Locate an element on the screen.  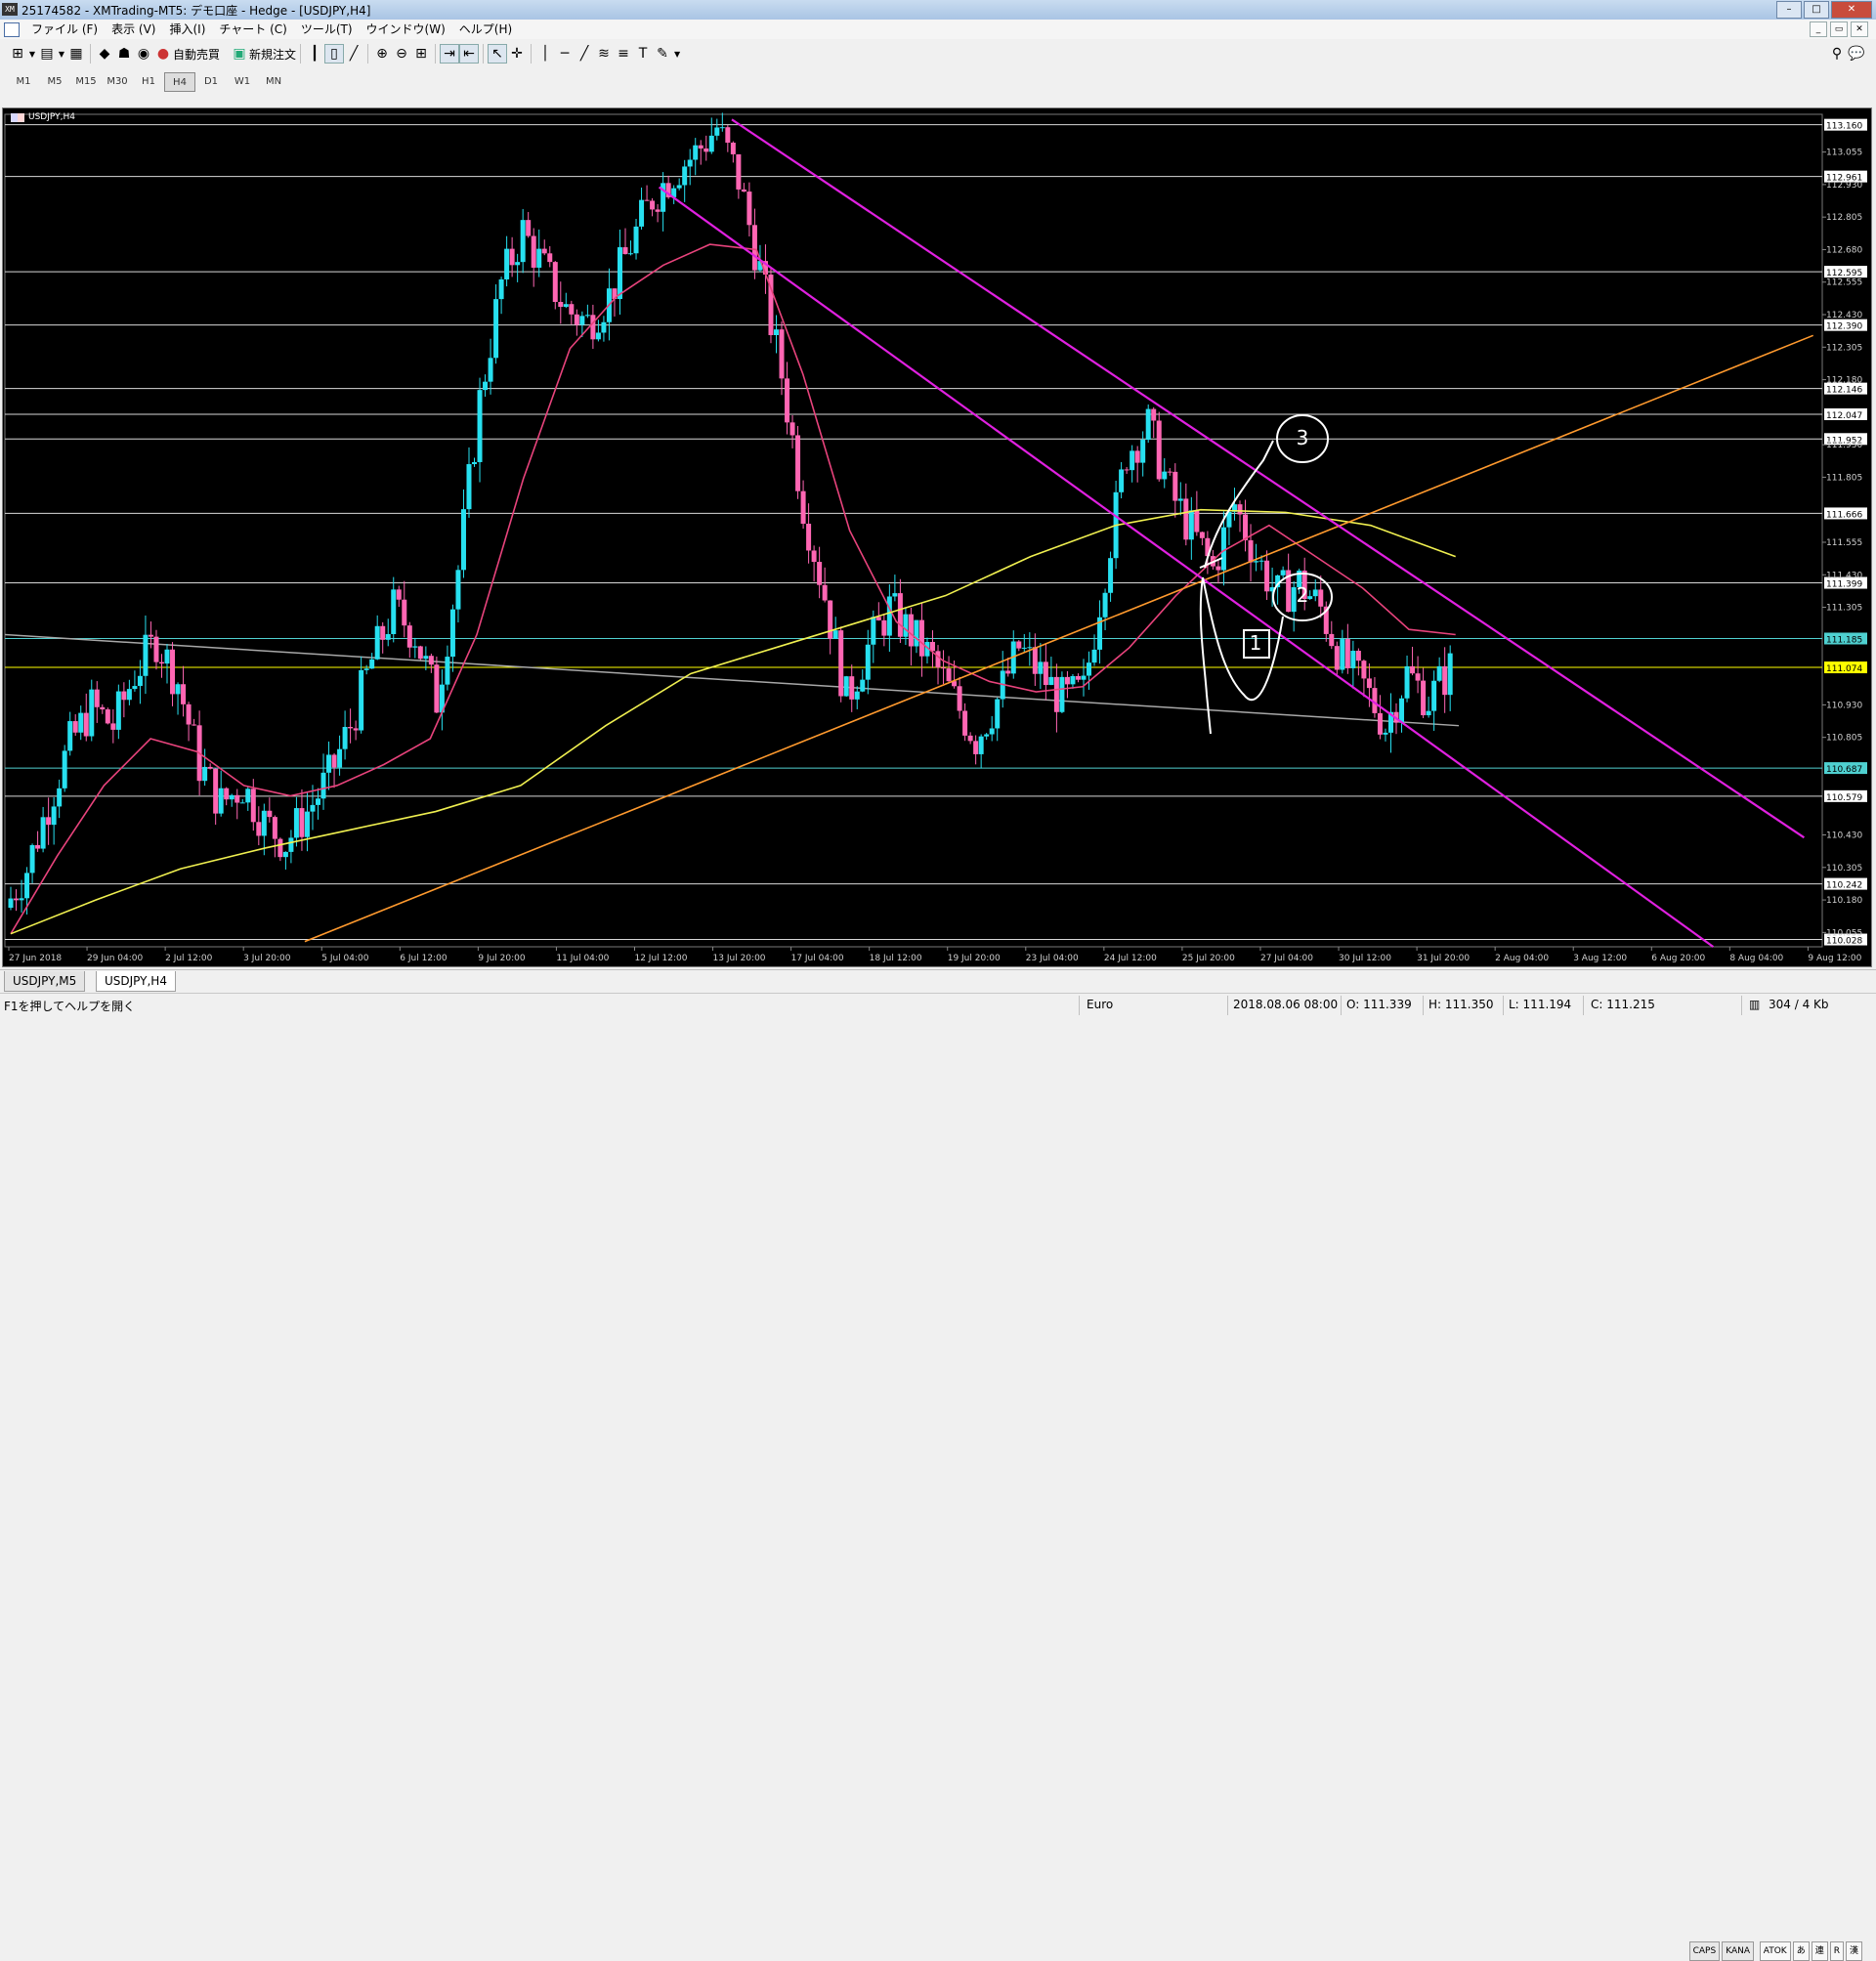
x-tick-label: 30 Jul 12:00 is located at coordinates (1365, 959).